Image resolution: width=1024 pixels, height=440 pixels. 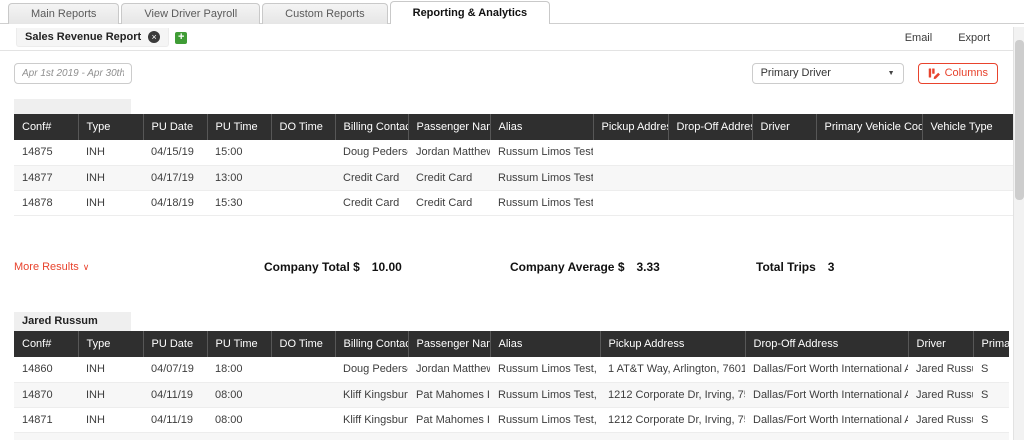 I want to click on date-range-input, so click(x=73, y=73).